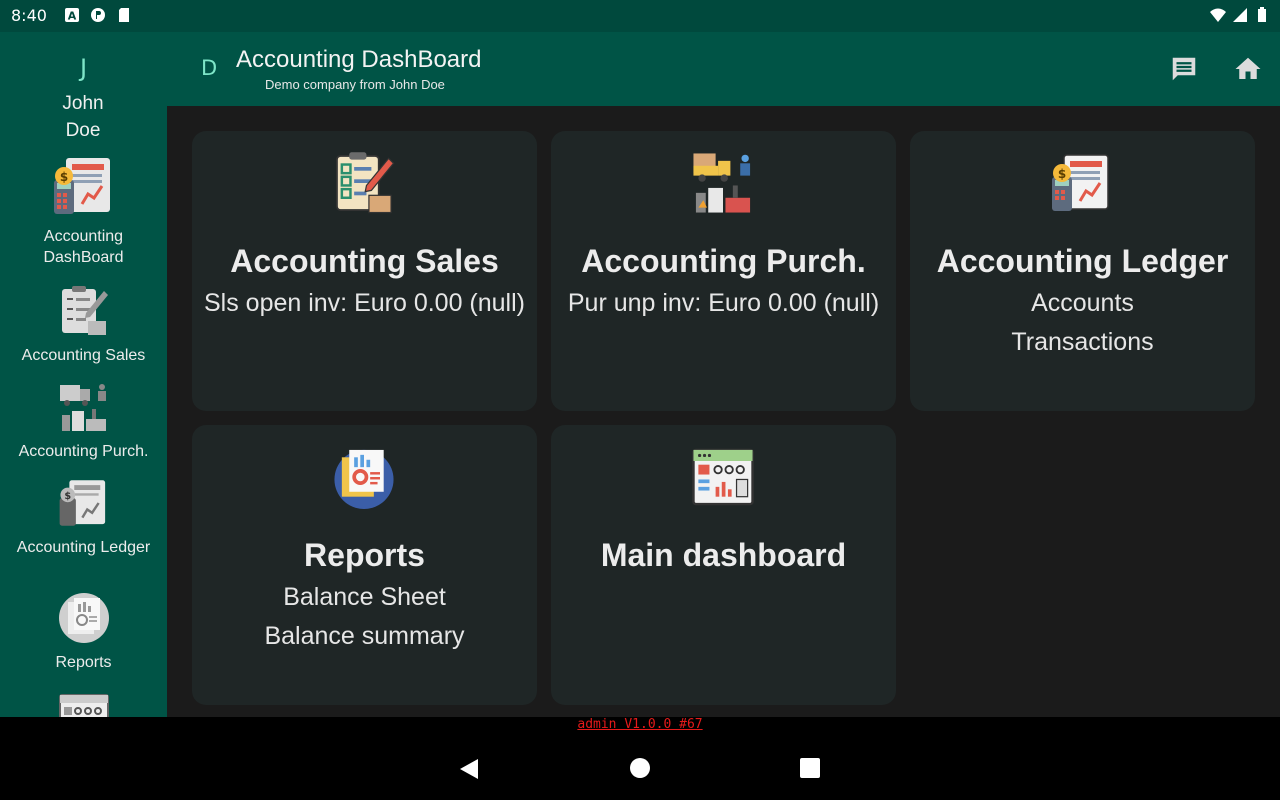  I want to click on recent-apps-icon, so click(810, 768).